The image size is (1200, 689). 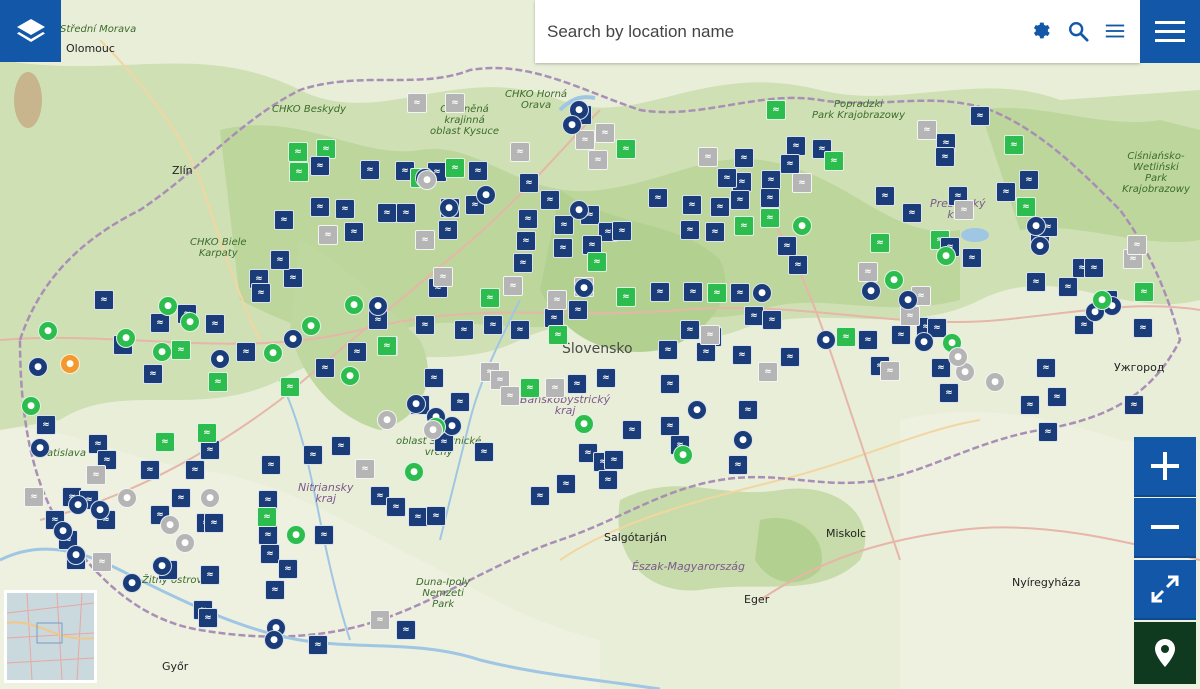 What do you see at coordinates (1170, 31) in the screenshot?
I see `main-menu-button` at bounding box center [1170, 31].